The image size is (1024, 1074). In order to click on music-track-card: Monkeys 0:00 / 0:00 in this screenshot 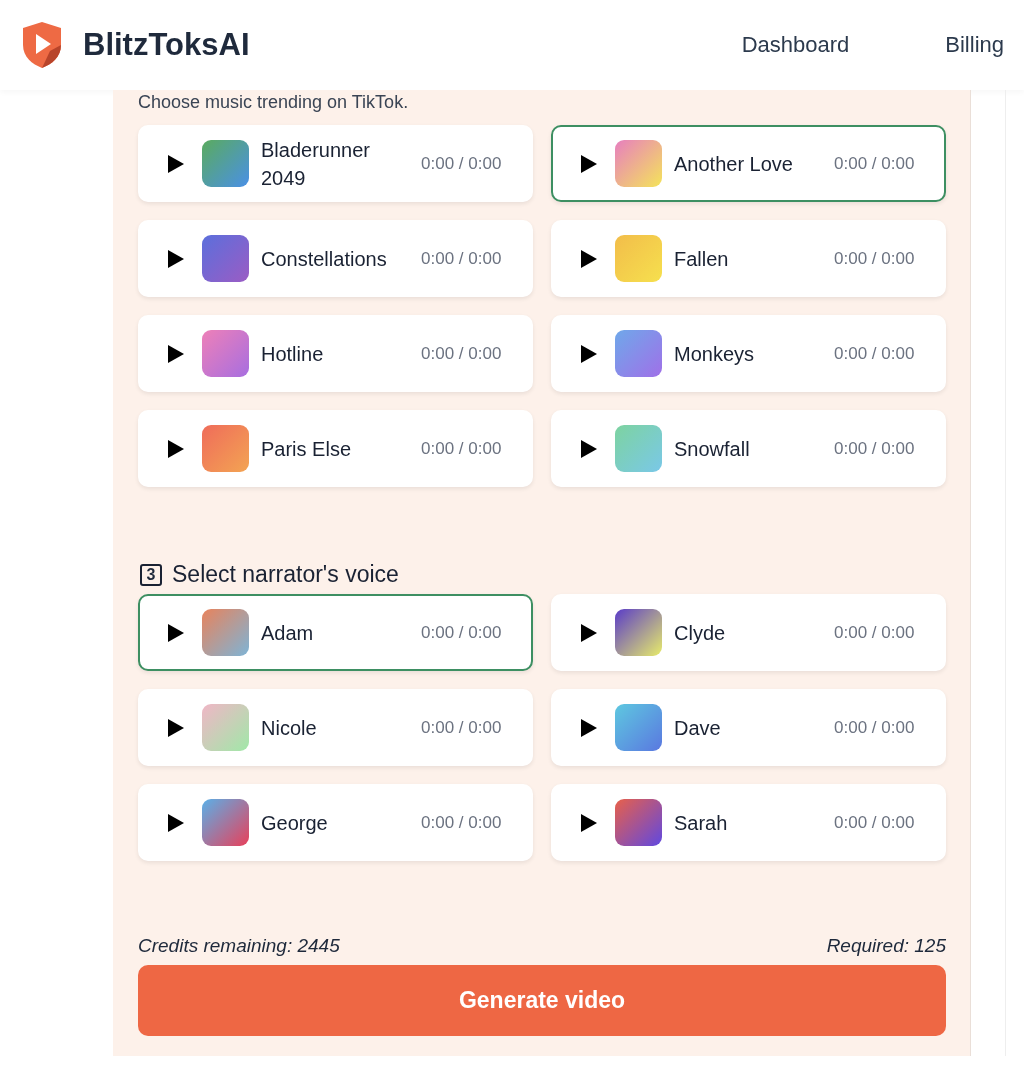, I will do `click(748, 353)`.